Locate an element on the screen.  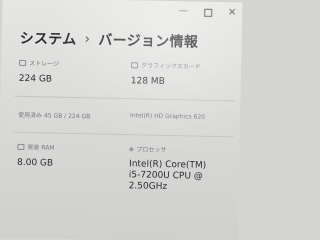
breadcrumb-parent: システム is located at coordinates (48, 38).